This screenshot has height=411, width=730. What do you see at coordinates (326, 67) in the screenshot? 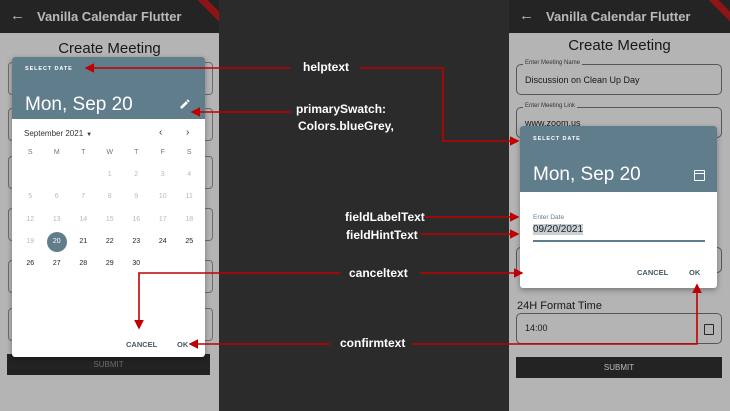
I see `helptext-annotation: helptext` at bounding box center [326, 67].